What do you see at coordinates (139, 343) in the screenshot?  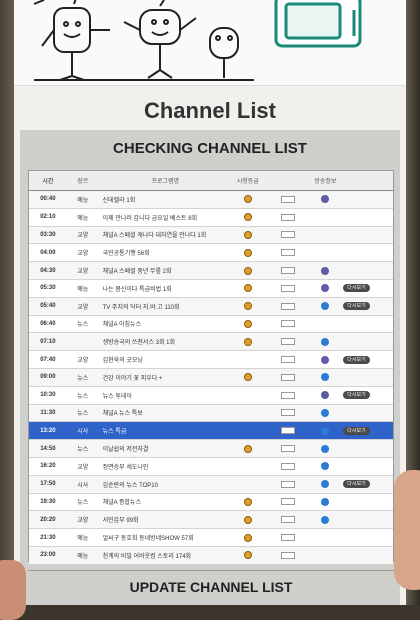 I see `row-program: 생방송국의 쓰쳔서스 3회 1회` at bounding box center [139, 343].